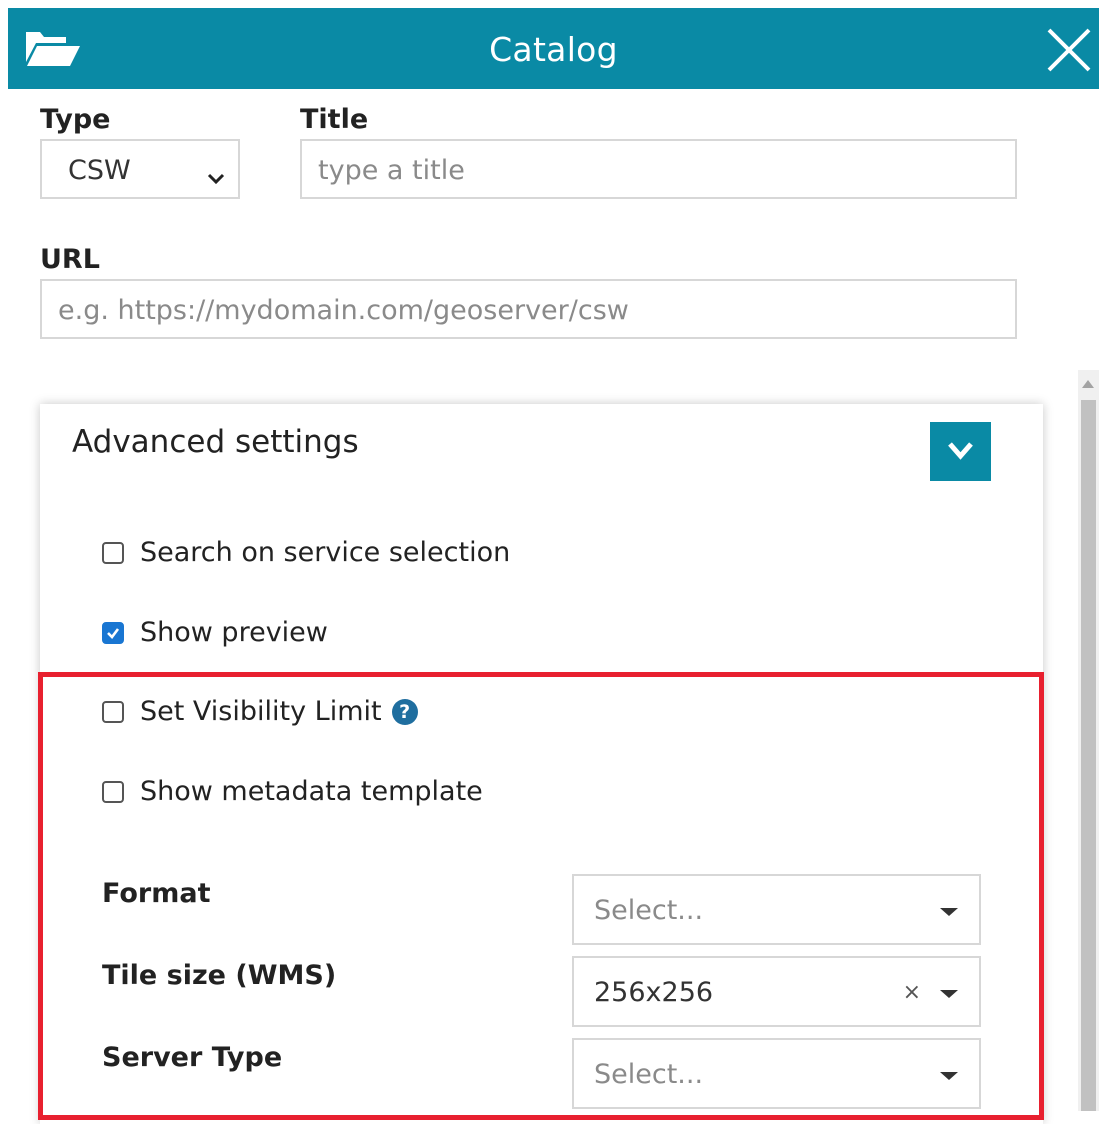 This screenshot has height=1124, width=1099. Describe the element at coordinates (113, 711) in the screenshot. I see `set-visibility-limit-checkbox` at that location.